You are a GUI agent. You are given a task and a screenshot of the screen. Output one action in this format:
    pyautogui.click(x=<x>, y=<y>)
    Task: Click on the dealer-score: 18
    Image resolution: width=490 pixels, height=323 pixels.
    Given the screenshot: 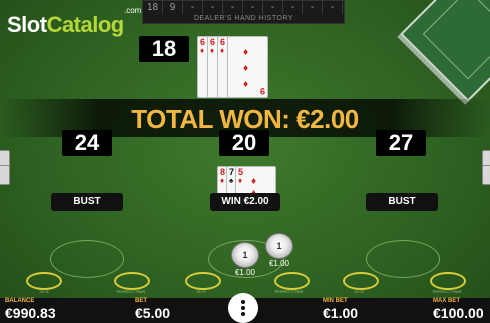 What is the action you would take?
    pyautogui.click(x=164, y=49)
    